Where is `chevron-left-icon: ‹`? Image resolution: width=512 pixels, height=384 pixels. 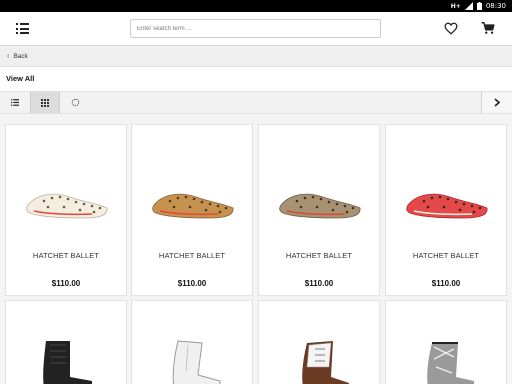
chevron-left-icon: ‹ is located at coordinates (8, 56).